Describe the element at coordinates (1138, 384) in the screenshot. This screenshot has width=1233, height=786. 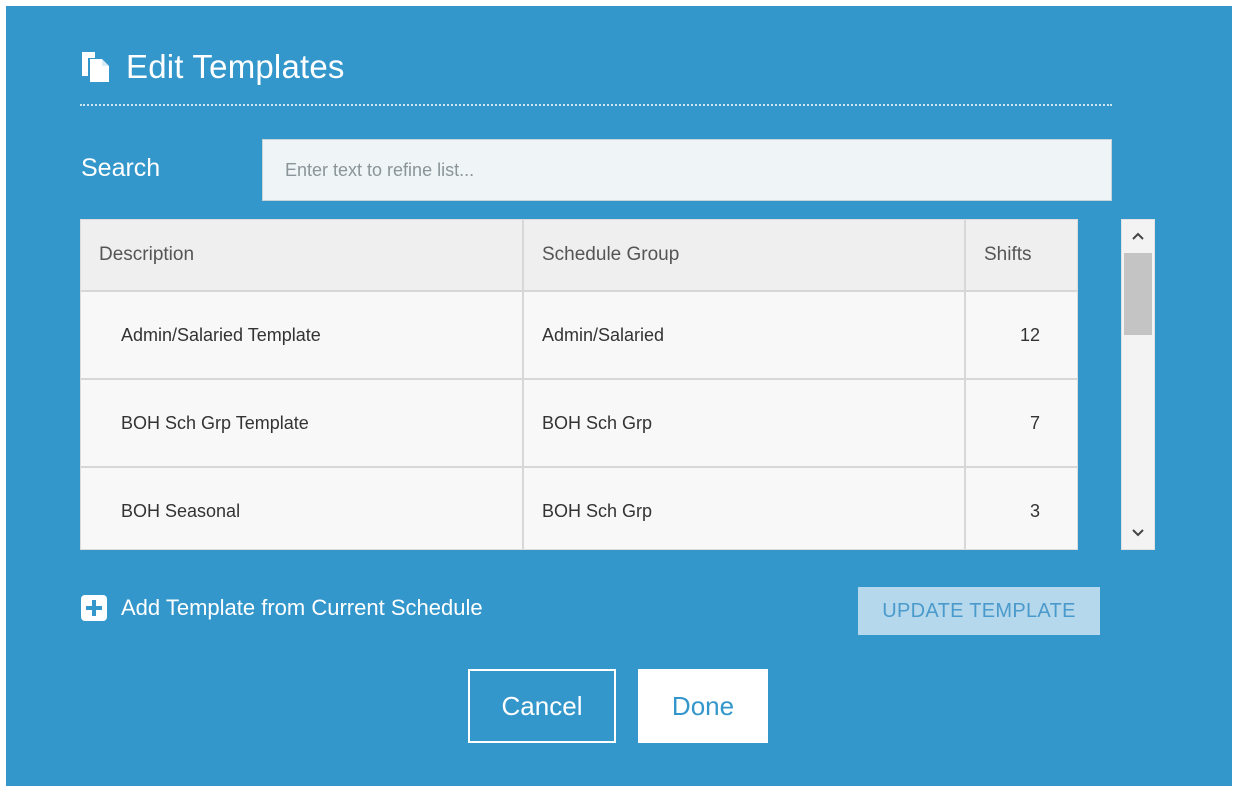
I see `table-scrollbar` at that location.